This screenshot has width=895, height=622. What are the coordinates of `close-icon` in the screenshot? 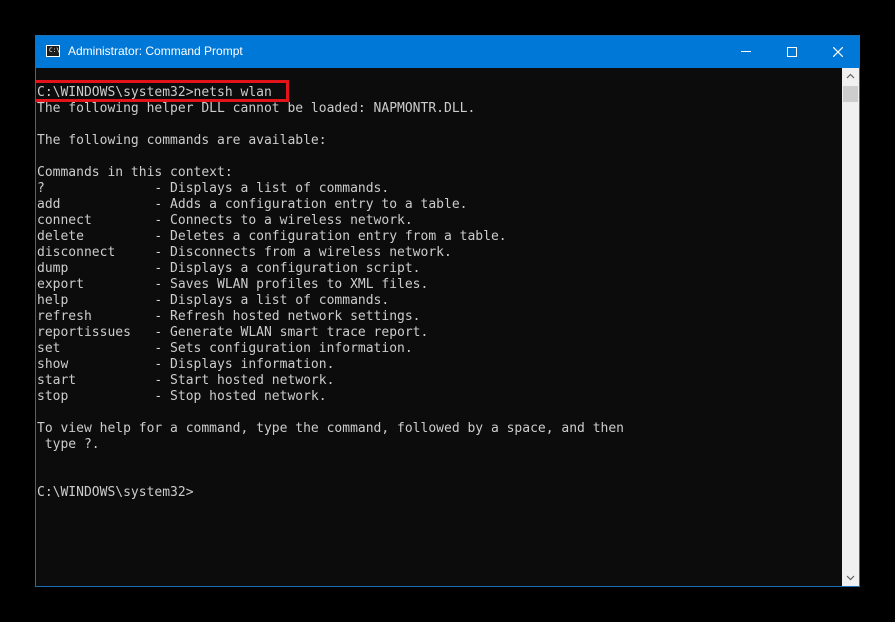 It's located at (838, 52).